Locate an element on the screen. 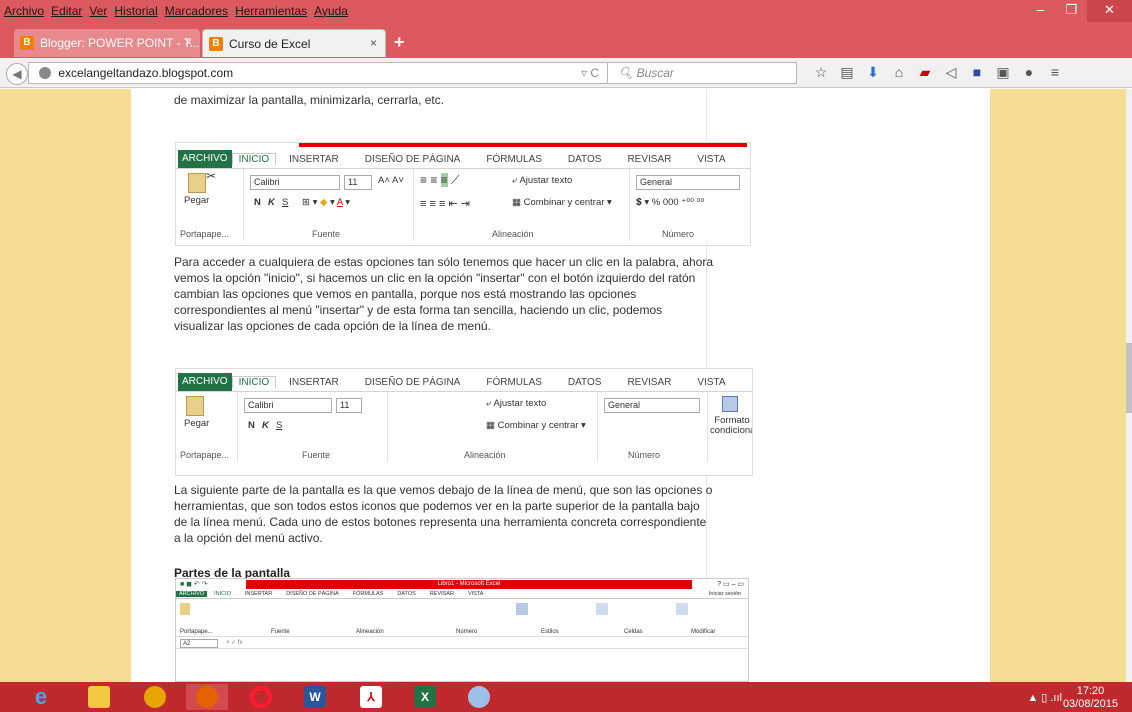  word-icon: W is located at coordinates (315, 697).